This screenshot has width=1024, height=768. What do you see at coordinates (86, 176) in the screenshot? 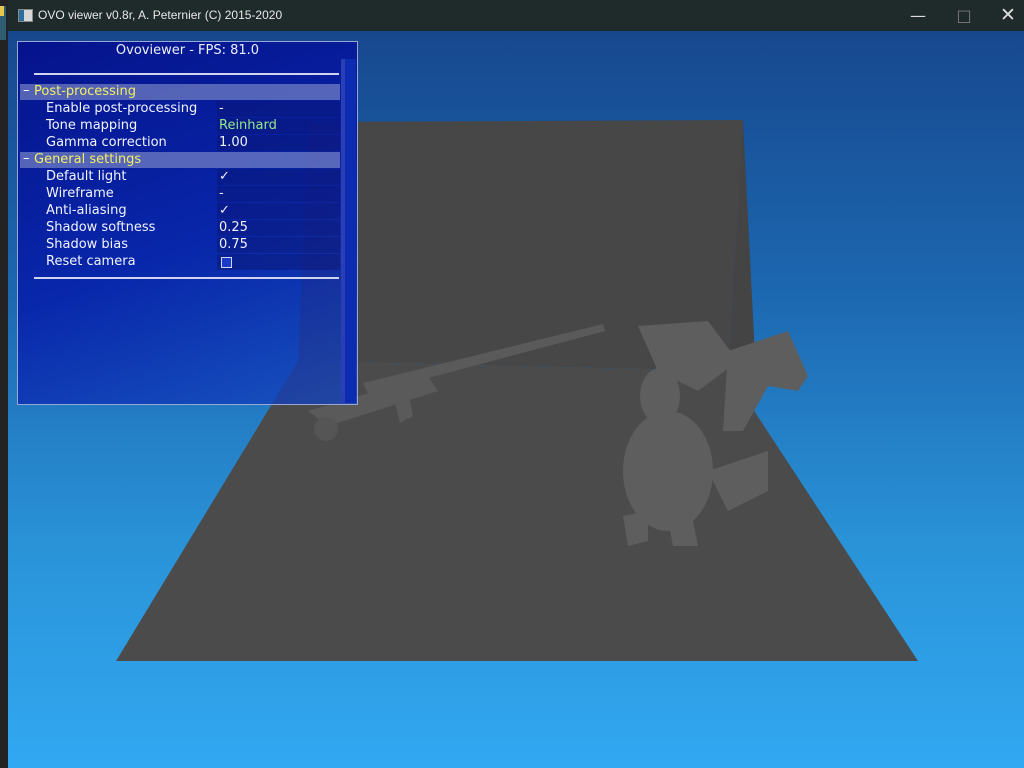
I see `setting-label: Default light` at bounding box center [86, 176].